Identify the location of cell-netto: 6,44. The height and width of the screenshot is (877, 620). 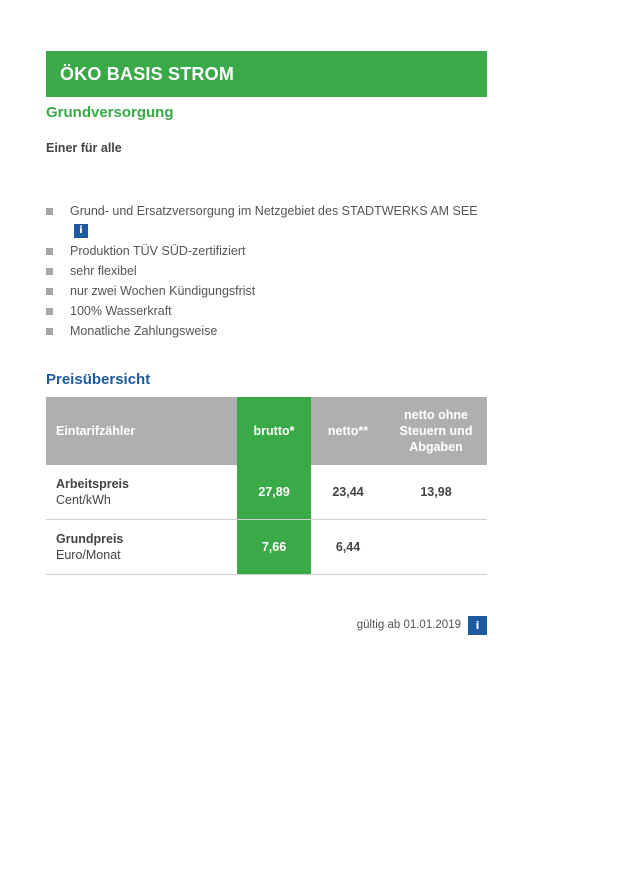
(348, 547).